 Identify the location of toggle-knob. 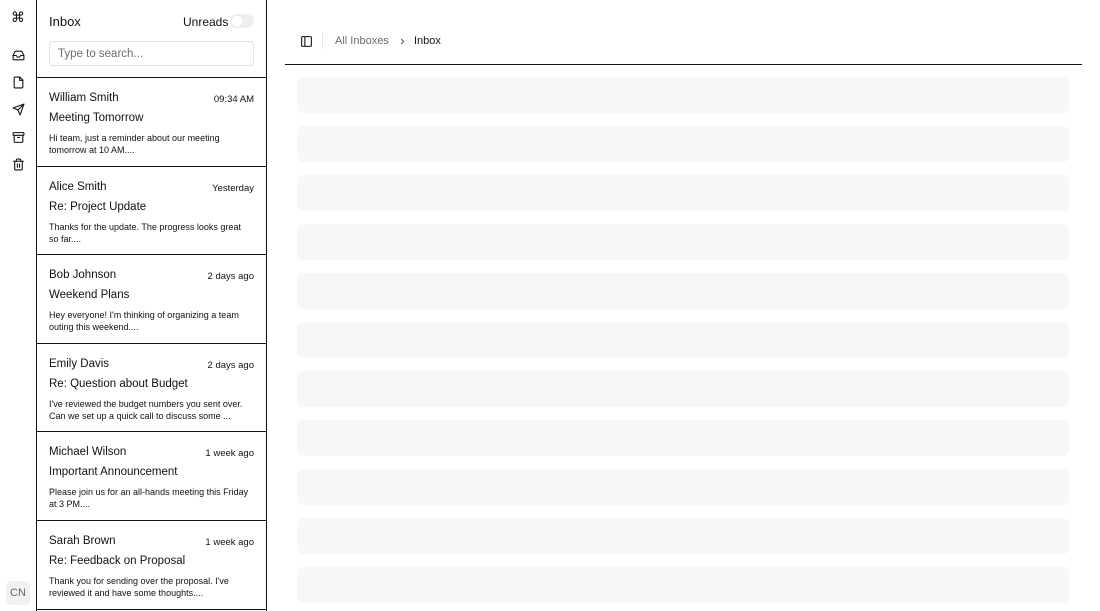
(237, 21).